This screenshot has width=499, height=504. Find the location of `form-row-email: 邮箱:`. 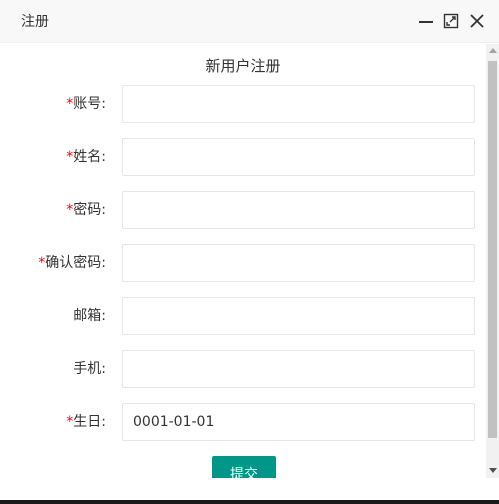

form-row-email: 邮箱: is located at coordinates (243, 316).